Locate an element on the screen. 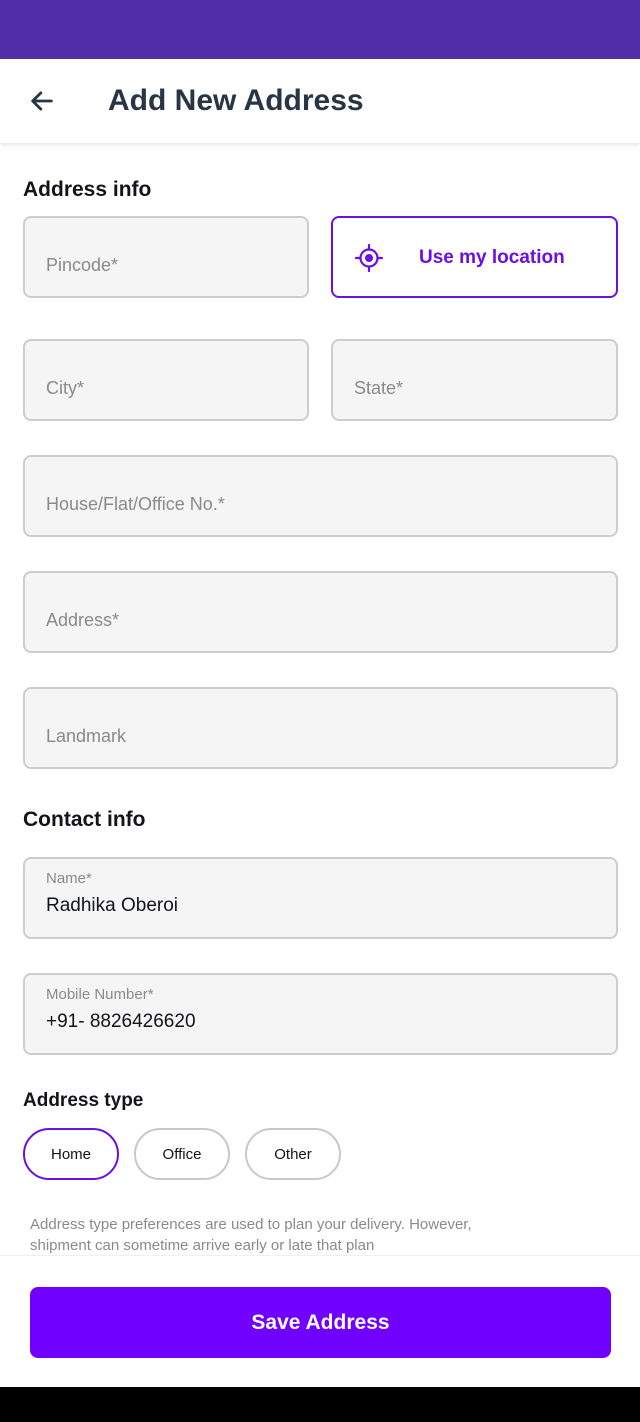 This screenshot has height=1422, width=640. address-type-office-chip: Office is located at coordinates (182, 1154).